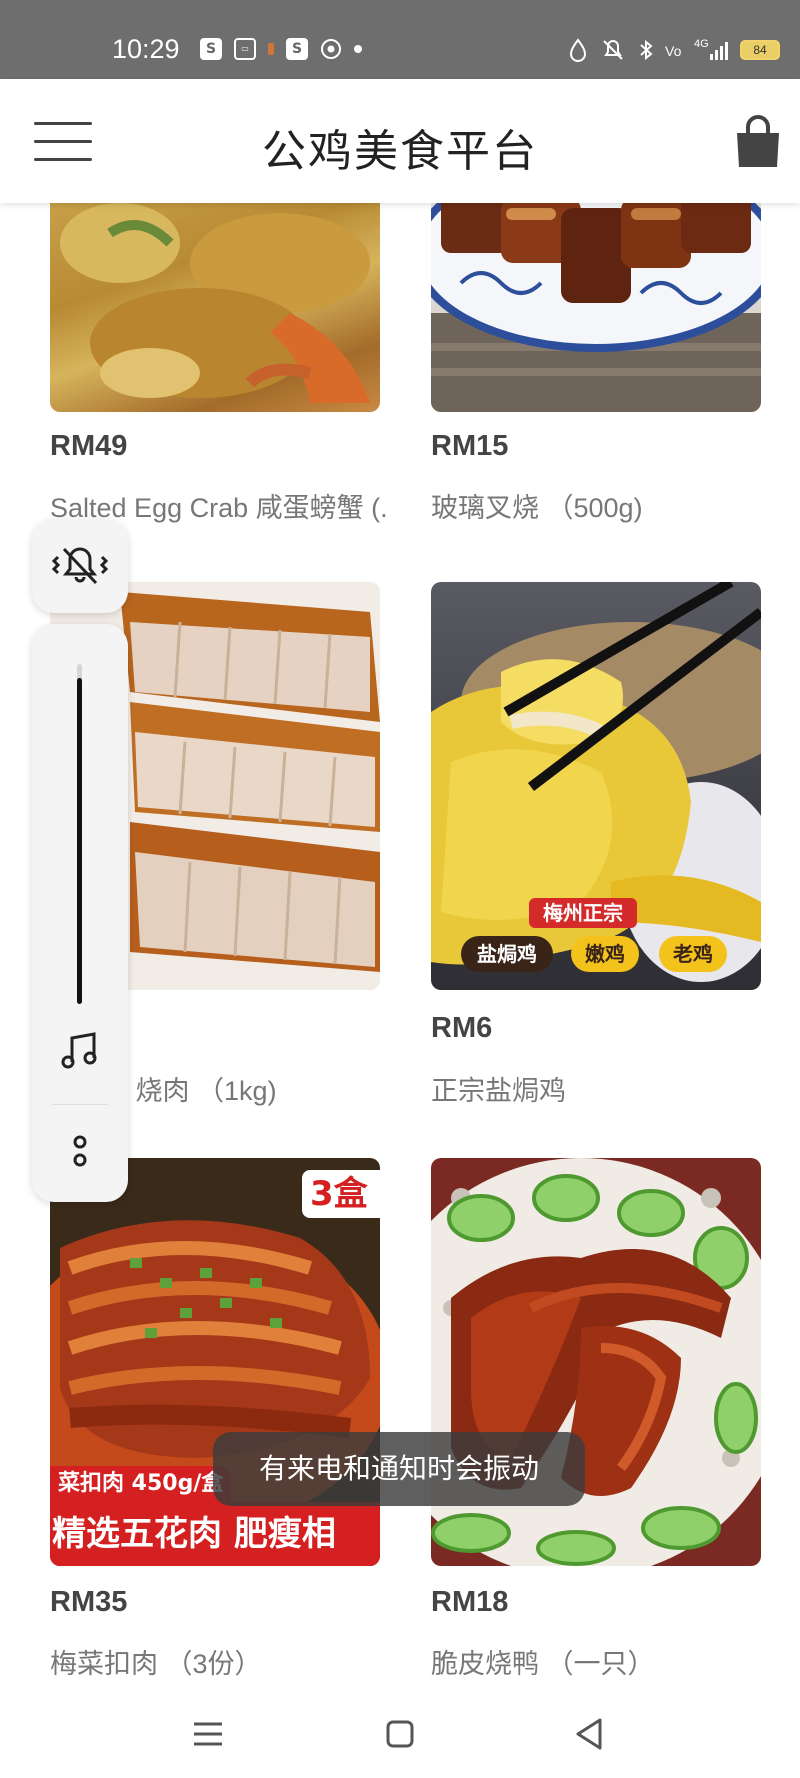  I want to click on chrome-icon, so click(331, 49).